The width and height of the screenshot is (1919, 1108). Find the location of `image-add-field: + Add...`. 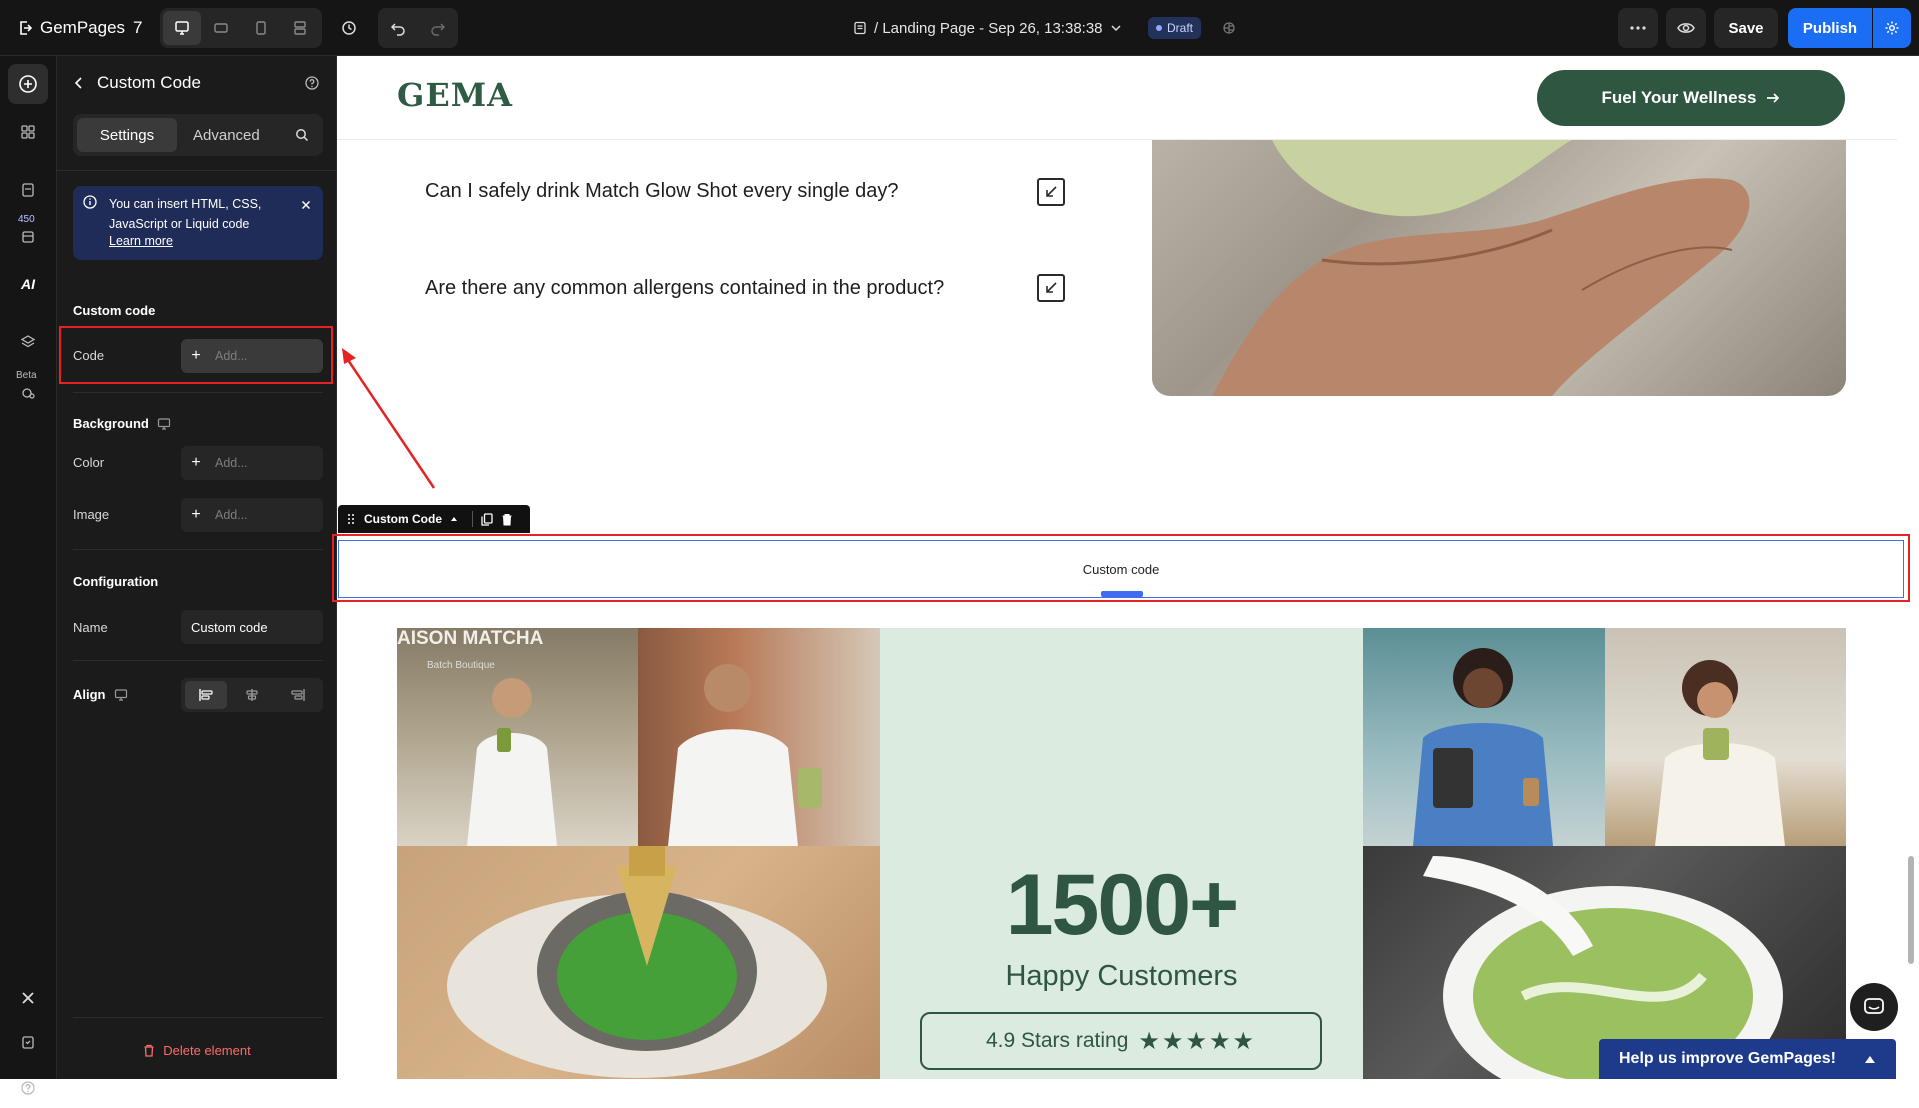

image-add-field: + Add... is located at coordinates (252, 515).